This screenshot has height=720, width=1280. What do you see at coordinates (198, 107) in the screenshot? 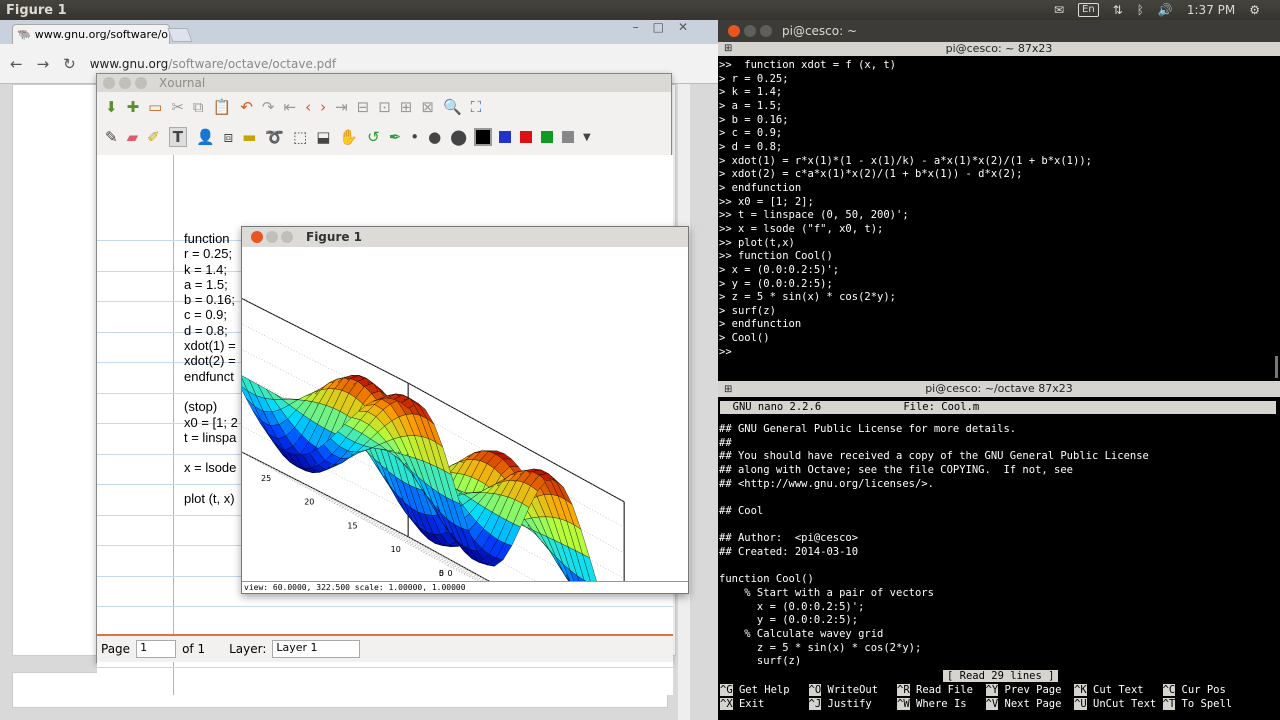
I see `copy-icon: ⧉` at bounding box center [198, 107].